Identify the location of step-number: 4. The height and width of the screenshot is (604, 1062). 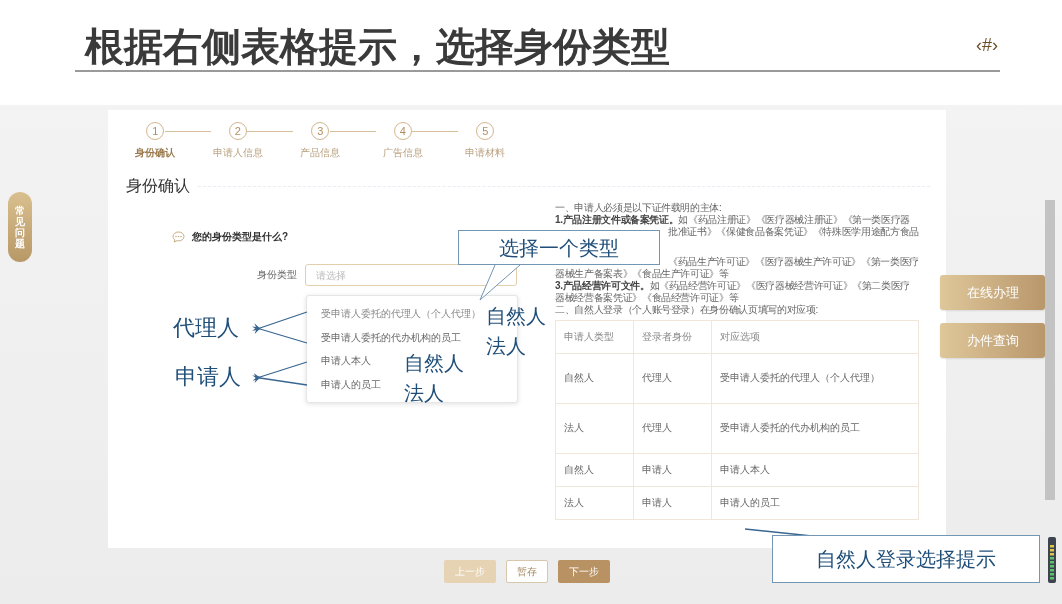
(402, 131).